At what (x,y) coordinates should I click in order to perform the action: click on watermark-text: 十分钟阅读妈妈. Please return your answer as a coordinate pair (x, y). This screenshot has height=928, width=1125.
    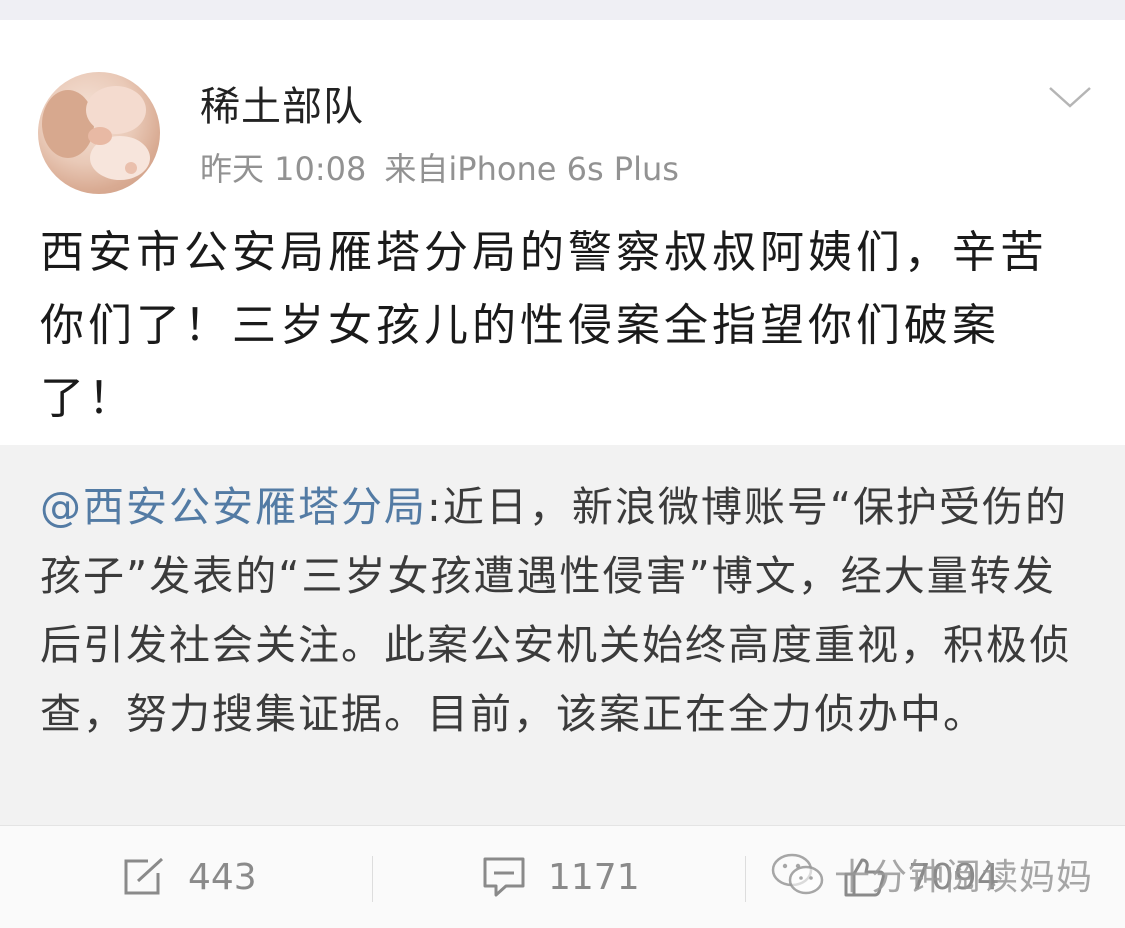
    Looking at the image, I should click on (964, 877).